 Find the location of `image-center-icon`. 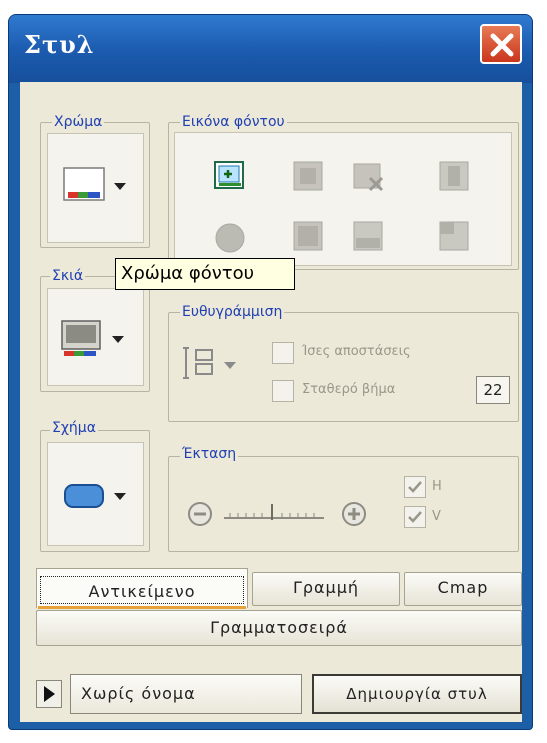

image-center-icon is located at coordinates (454, 176).